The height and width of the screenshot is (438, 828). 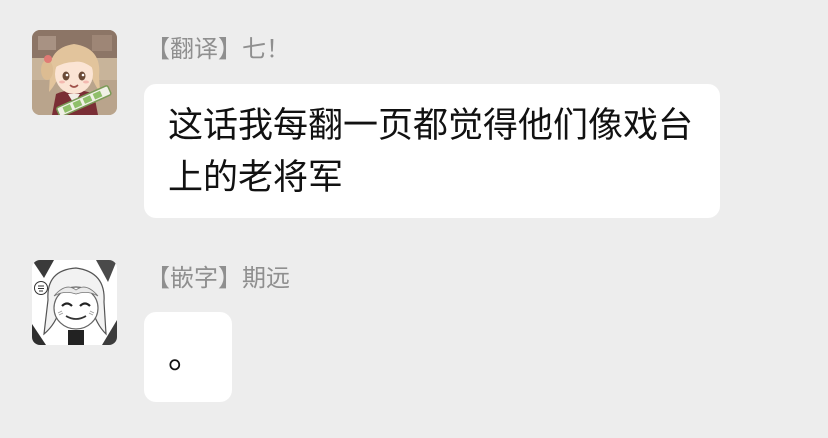 I want to click on sender-name: 【翻译】七！, so click(x=218, y=49).